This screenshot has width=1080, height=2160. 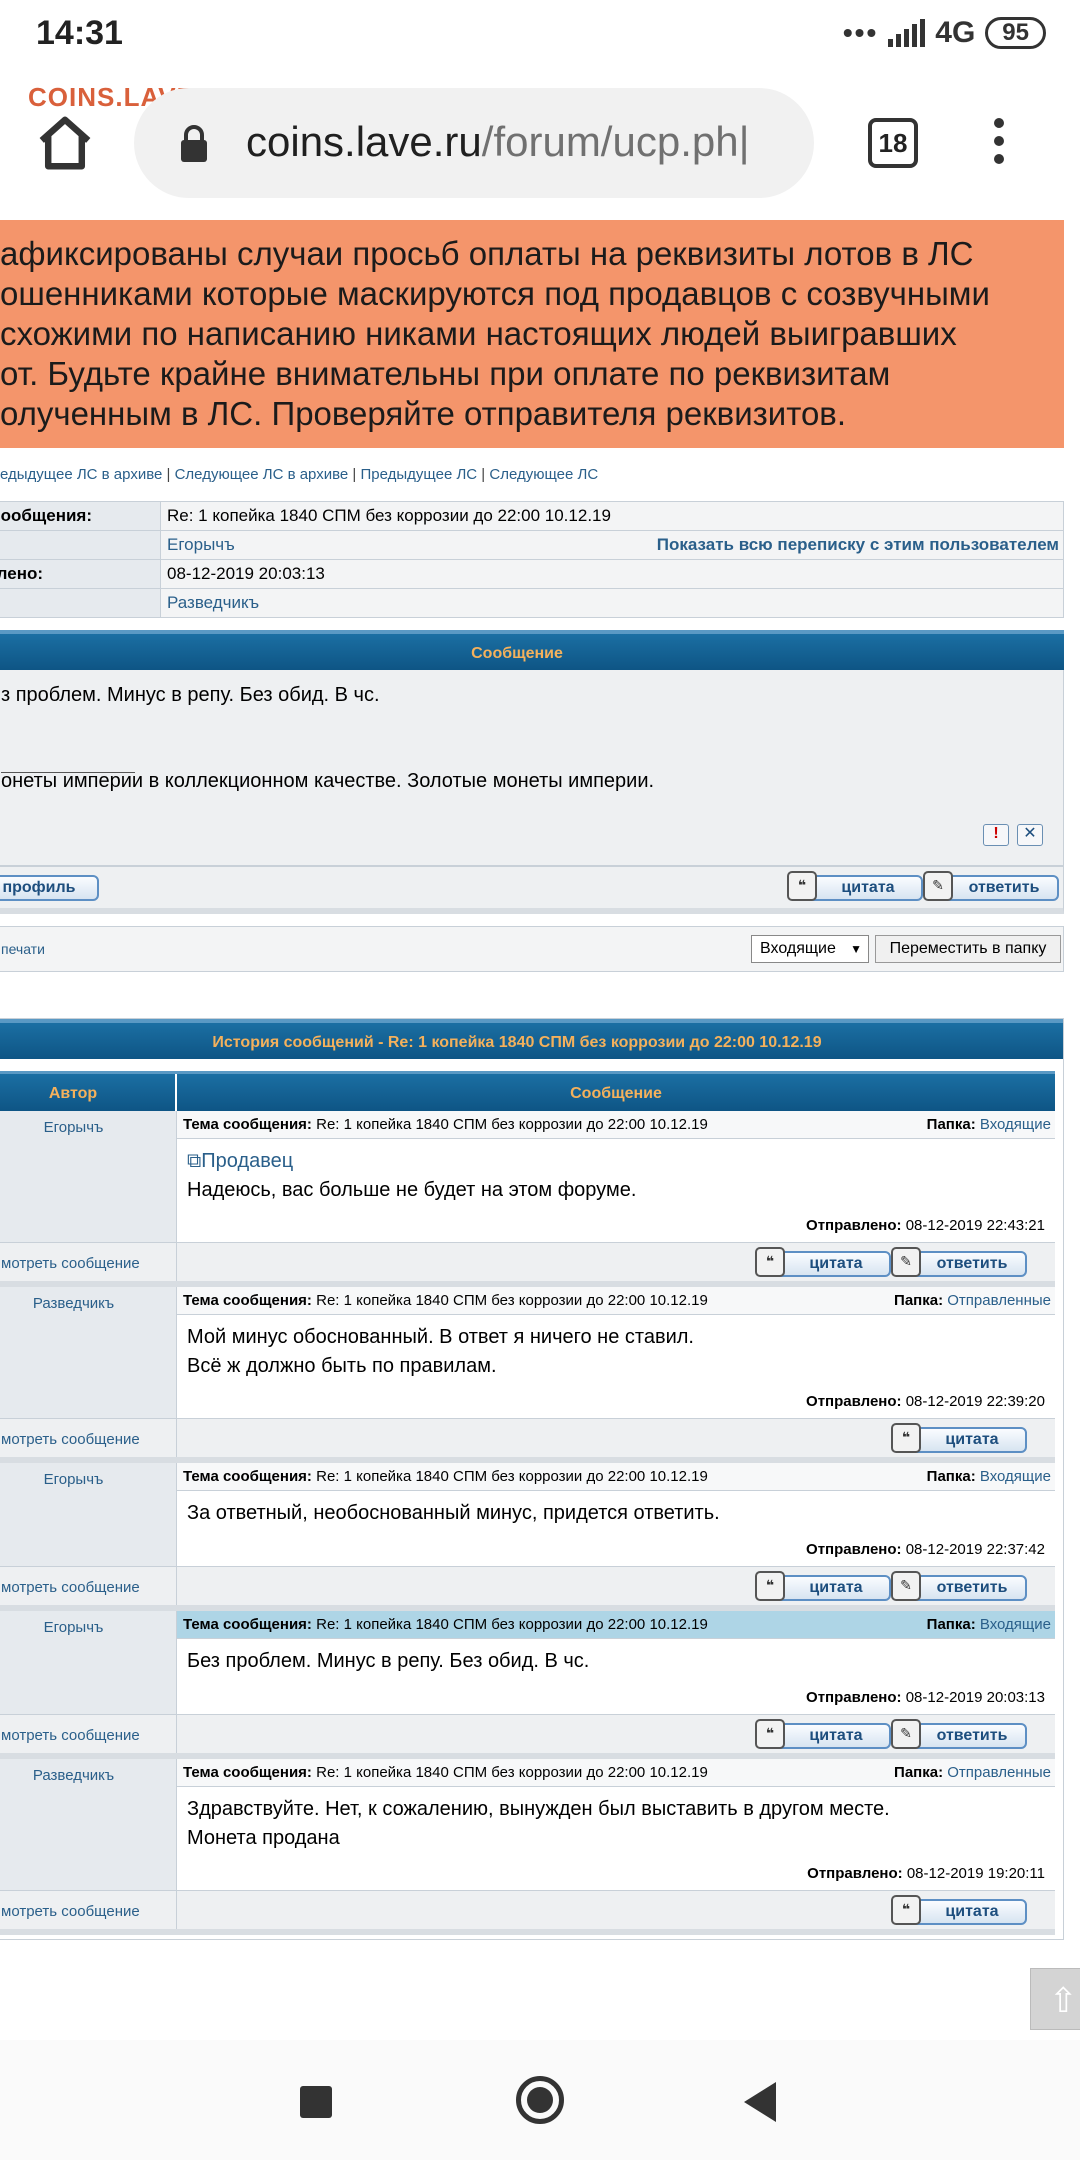 I want to click on home-icon, so click(x=65, y=143).